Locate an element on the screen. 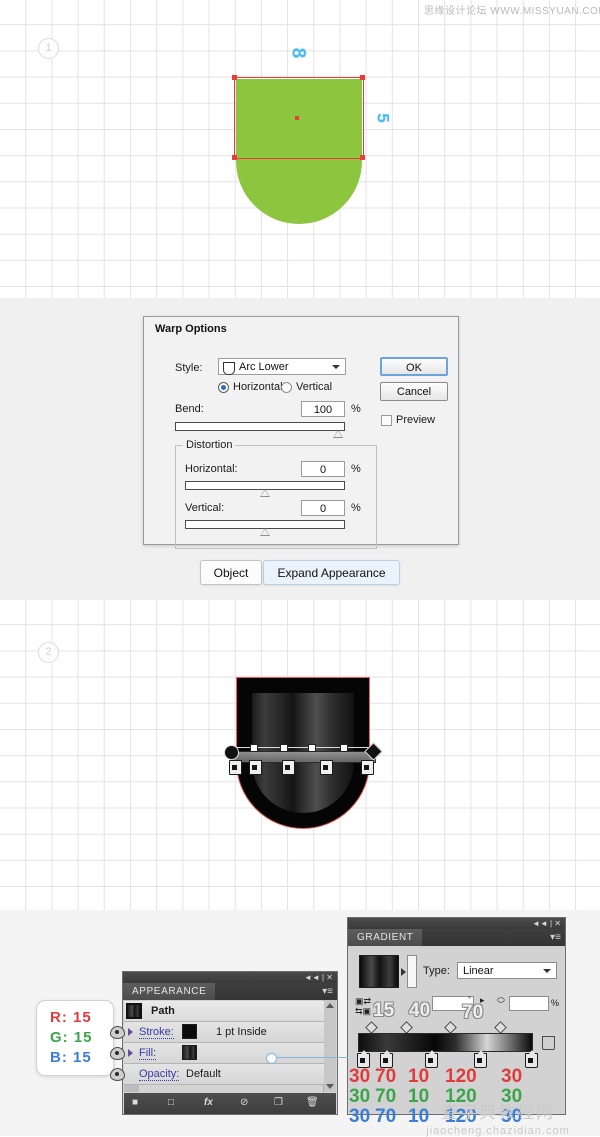 The width and height of the screenshot is (600, 1137). gradient-opacity-icon: ⬭ is located at coordinates (501, 1000).